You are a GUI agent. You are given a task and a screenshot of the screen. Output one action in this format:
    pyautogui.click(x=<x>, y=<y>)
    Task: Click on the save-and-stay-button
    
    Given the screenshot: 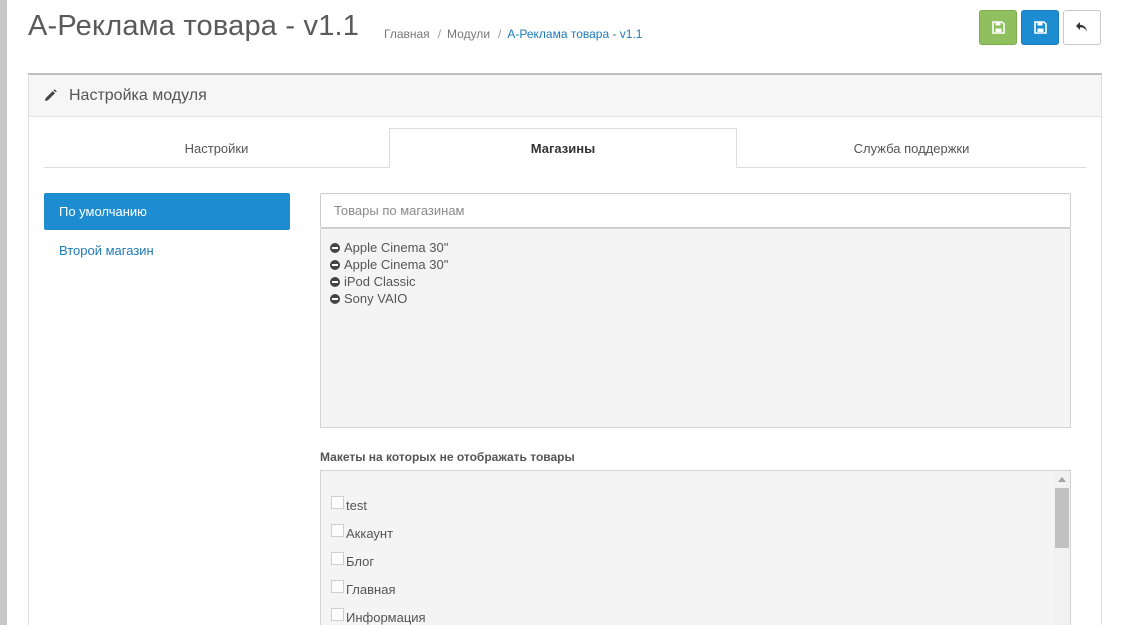 What is the action you would take?
    pyautogui.click(x=998, y=27)
    